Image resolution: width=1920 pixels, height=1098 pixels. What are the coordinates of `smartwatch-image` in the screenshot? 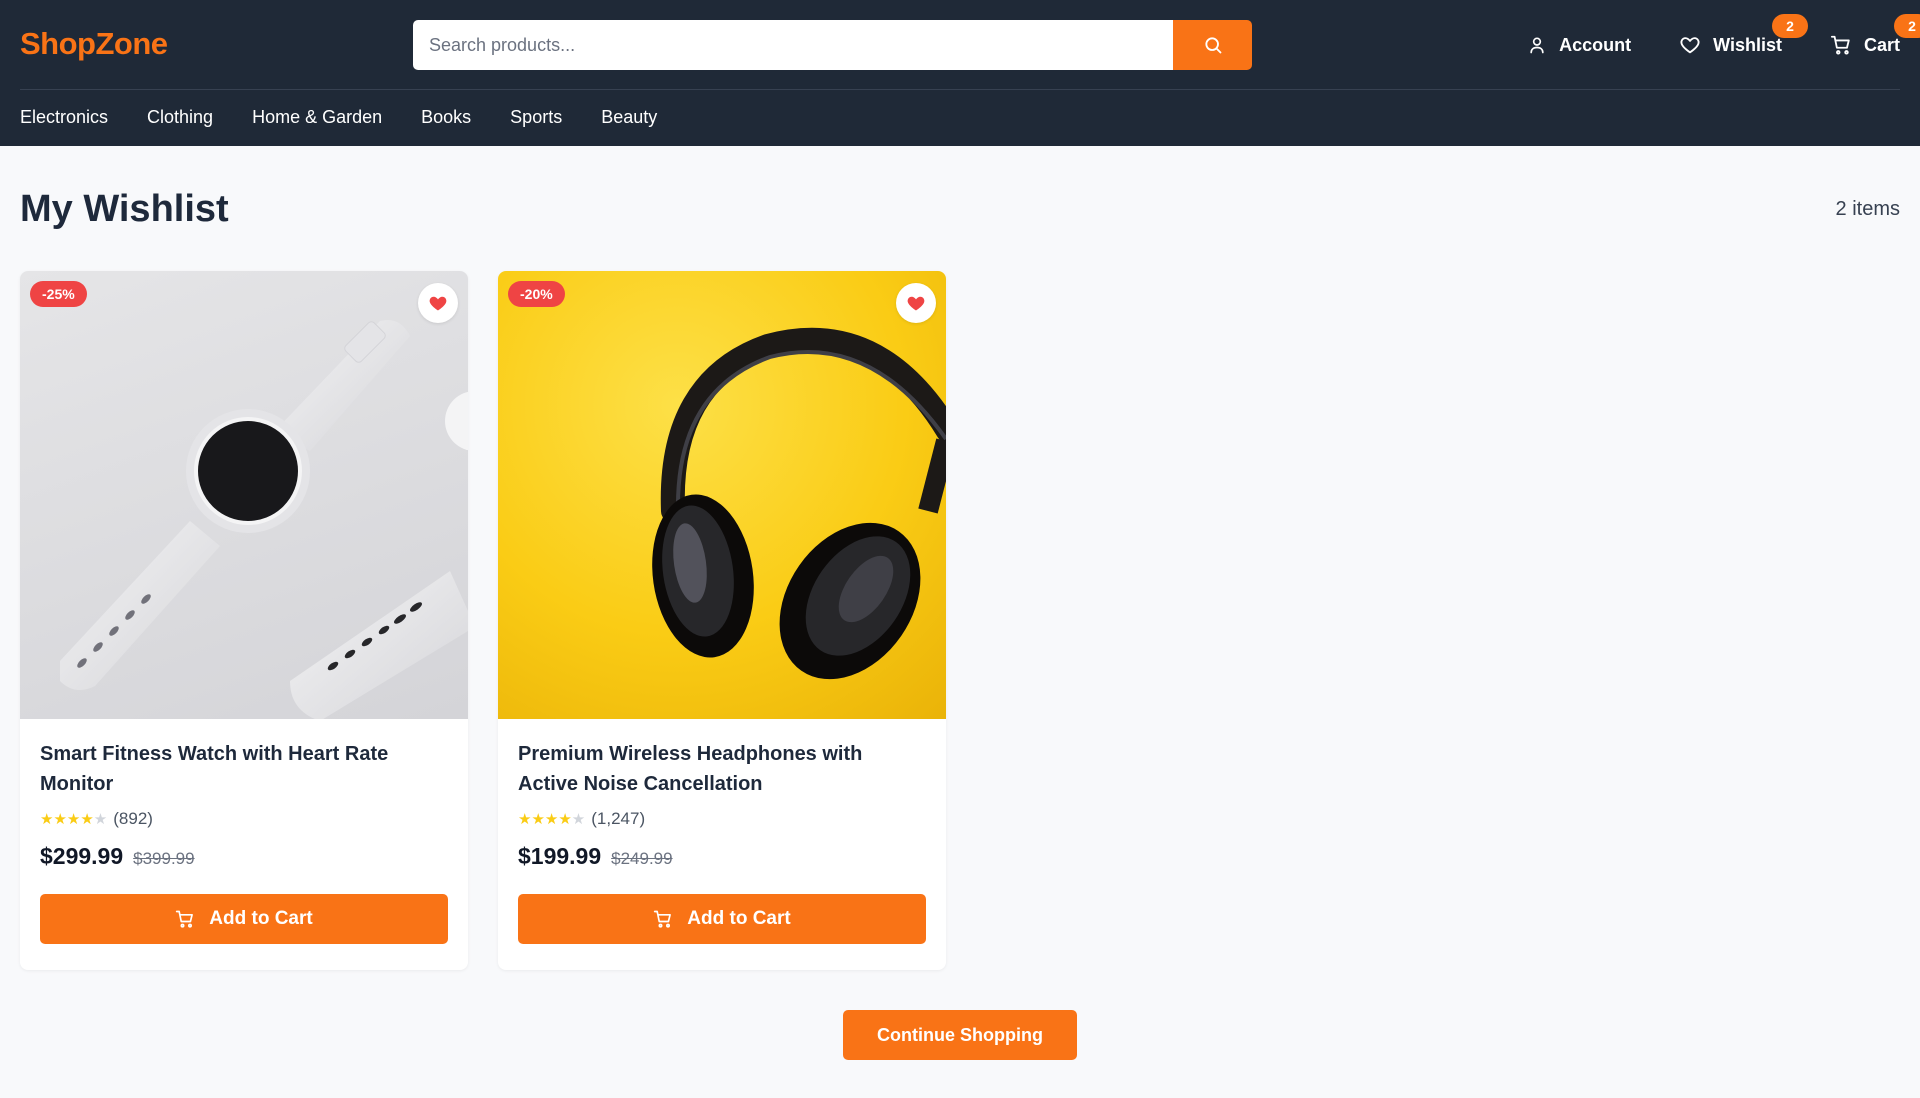 It's located at (264, 519).